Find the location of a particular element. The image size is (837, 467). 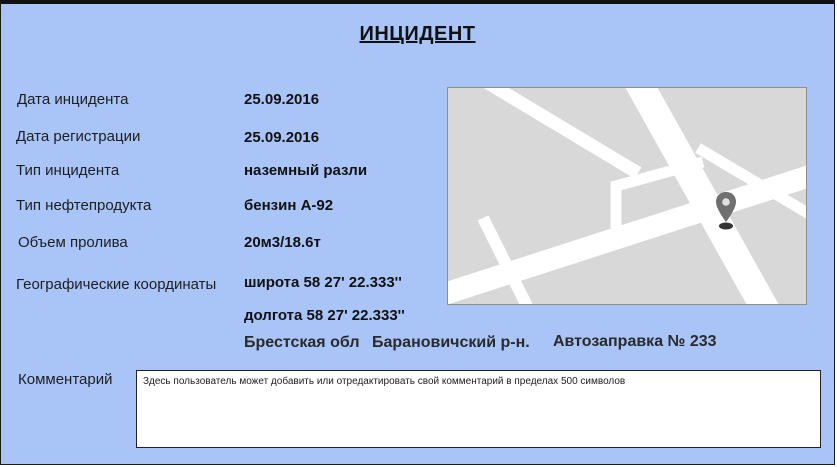

station-value: Автозаправка № 233 is located at coordinates (635, 341).